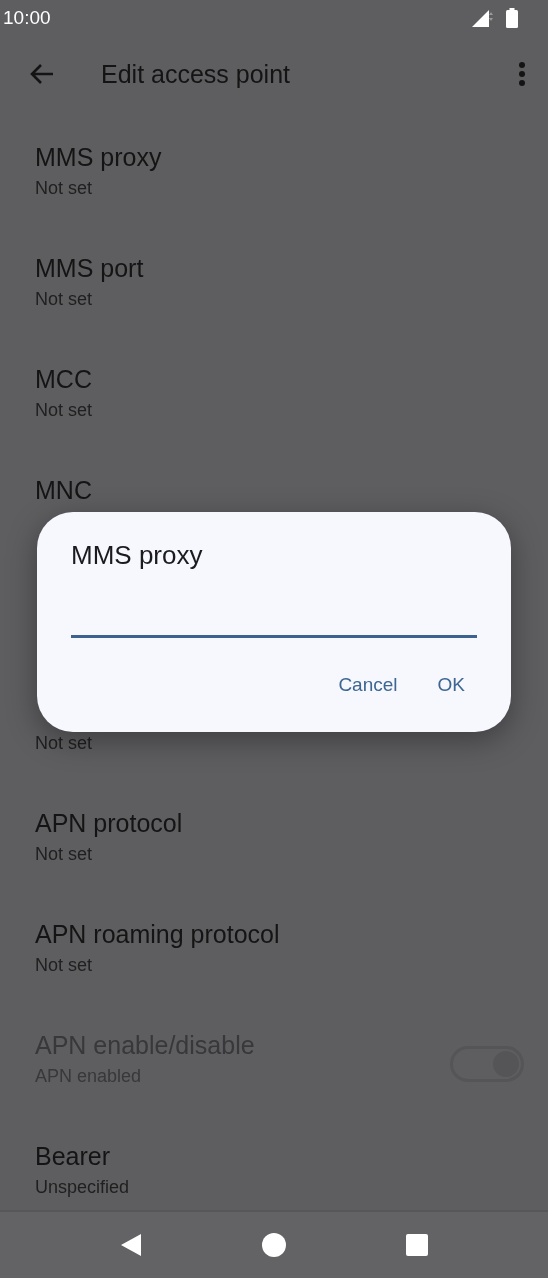 The height and width of the screenshot is (1278, 548). Describe the element at coordinates (64, 379) in the screenshot. I see `setting-title: MCC` at that location.